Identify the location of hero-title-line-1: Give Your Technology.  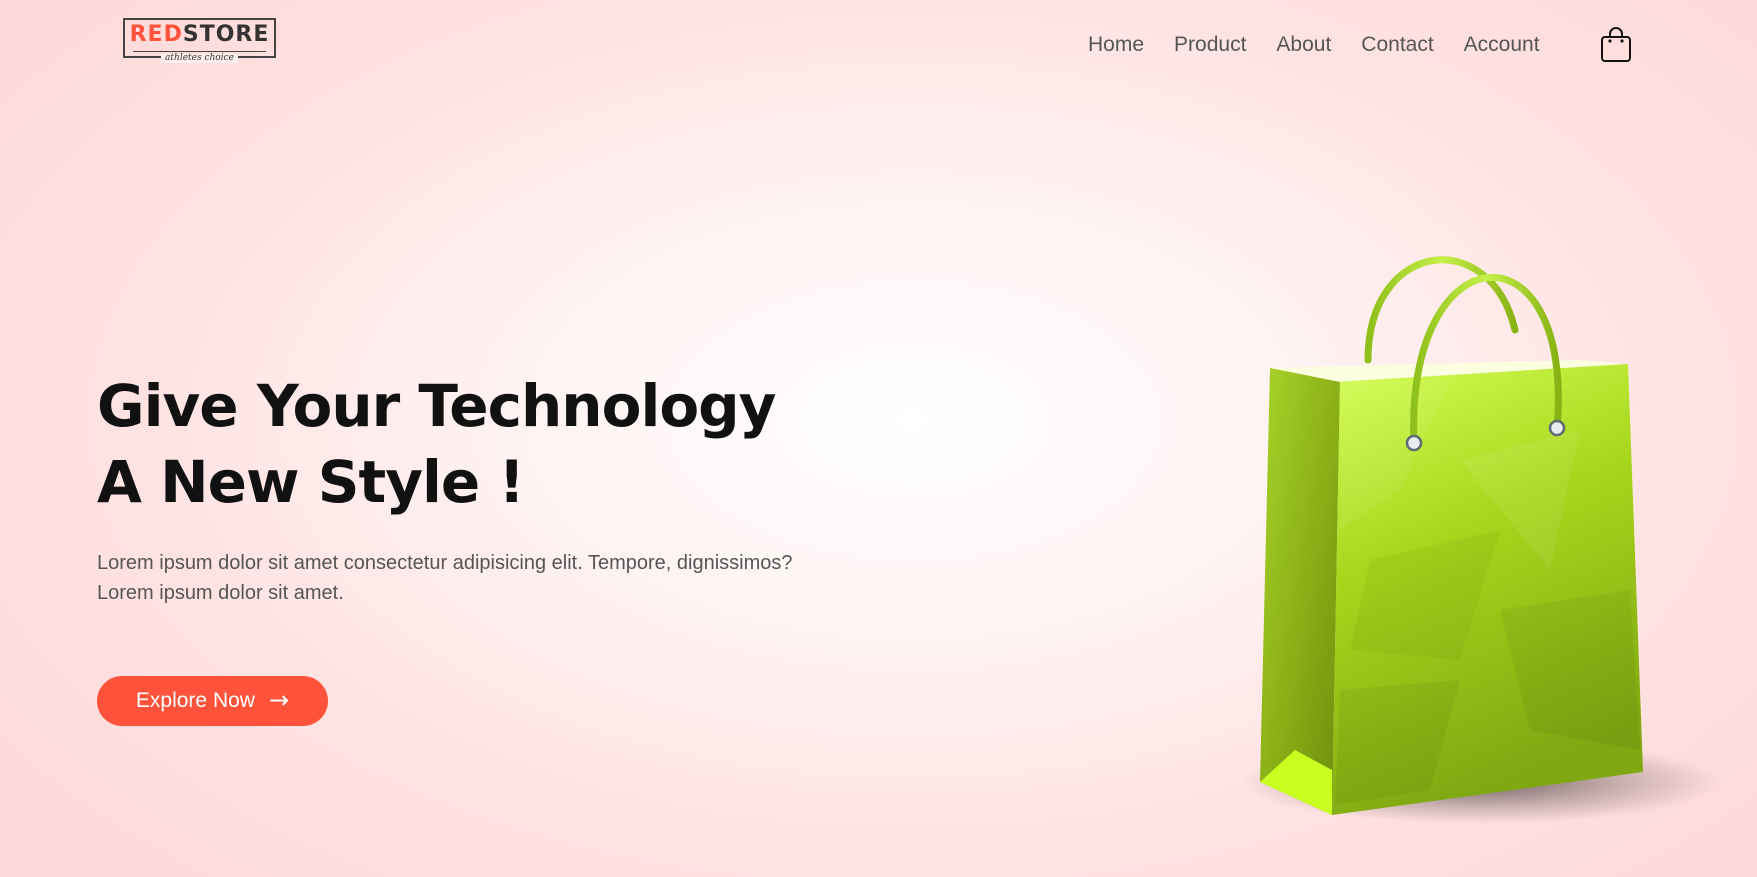
(436, 406).